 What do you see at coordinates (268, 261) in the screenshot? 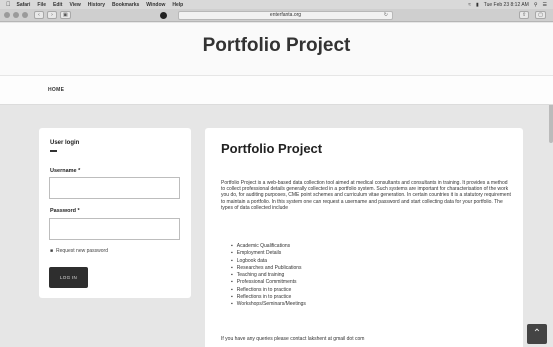
I see `list-item: Logbook data` at bounding box center [268, 261].